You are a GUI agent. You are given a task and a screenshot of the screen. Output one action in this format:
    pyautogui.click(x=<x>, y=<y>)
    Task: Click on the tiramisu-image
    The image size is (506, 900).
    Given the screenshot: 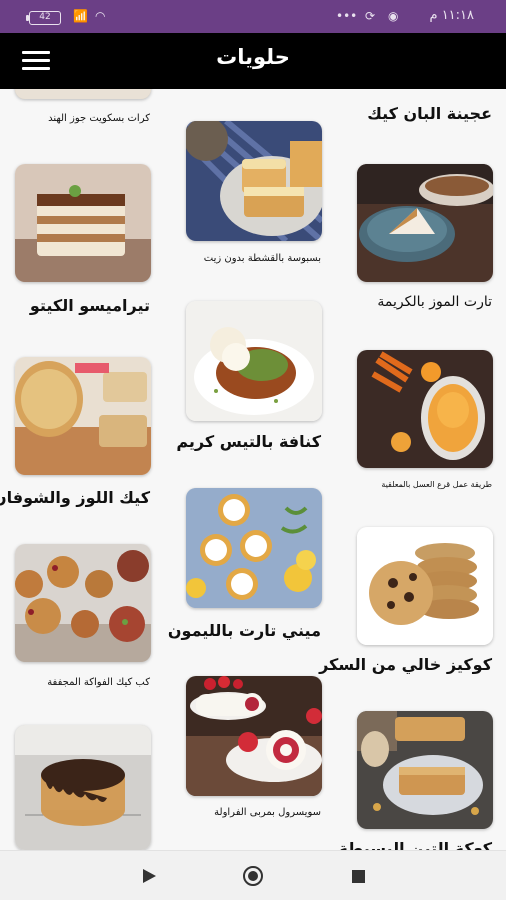 What is the action you would take?
    pyautogui.click(x=83, y=223)
    